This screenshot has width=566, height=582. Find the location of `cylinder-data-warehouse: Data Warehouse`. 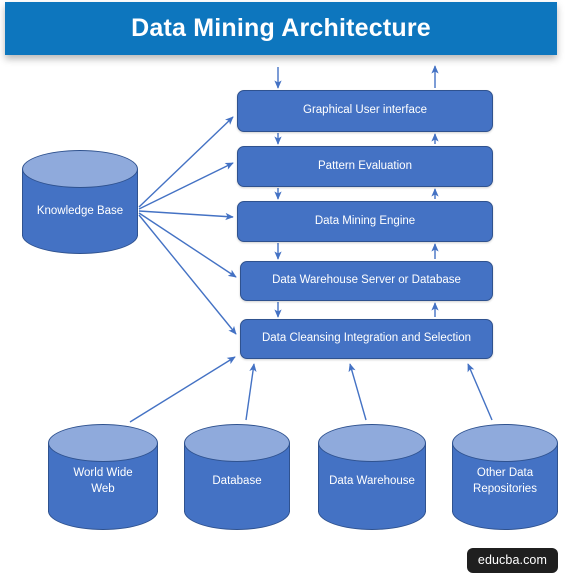

cylinder-data-warehouse: Data Warehouse is located at coordinates (372, 478).